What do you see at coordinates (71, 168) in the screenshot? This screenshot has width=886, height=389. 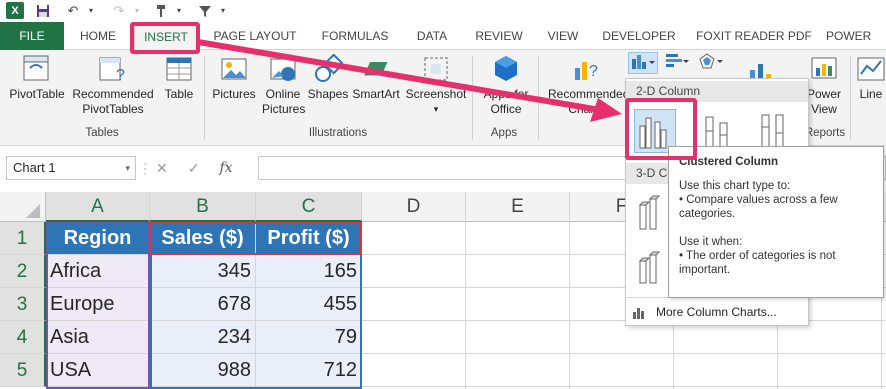 I see `name-box: Chart 1 ▾` at bounding box center [71, 168].